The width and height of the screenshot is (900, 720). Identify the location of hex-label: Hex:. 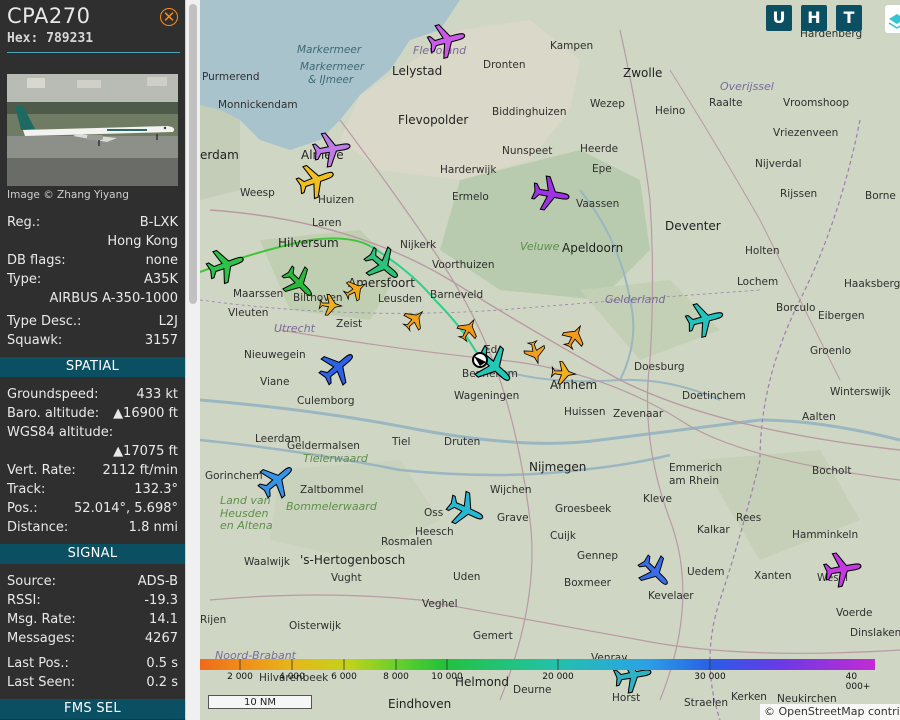
(23, 38).